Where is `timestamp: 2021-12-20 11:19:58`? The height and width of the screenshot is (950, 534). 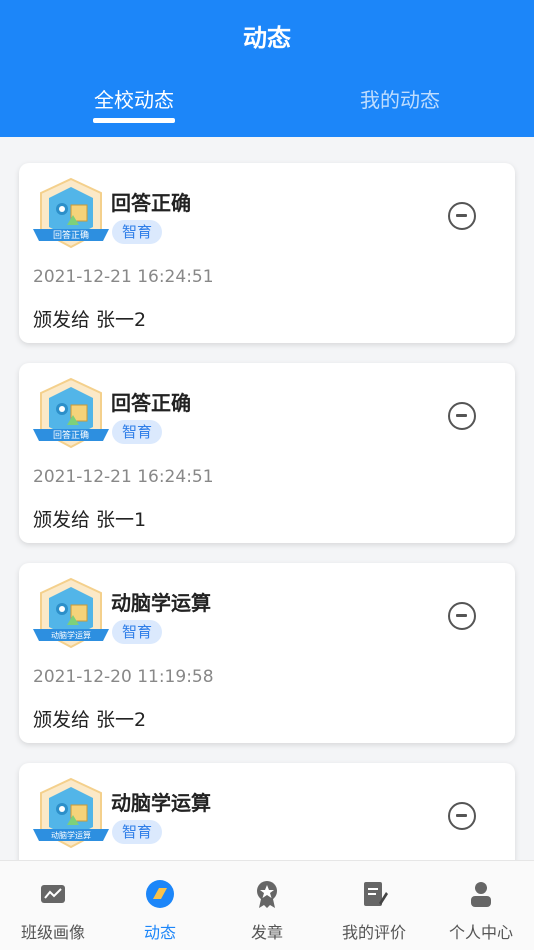
timestamp: 2021-12-20 11:19:58 is located at coordinates (123, 677).